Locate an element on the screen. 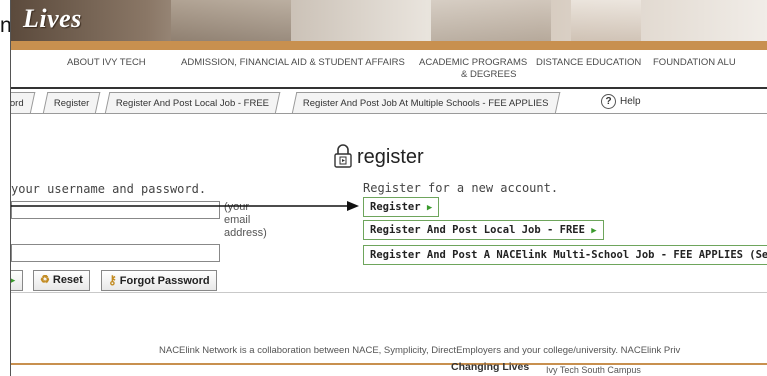 Image resolution: width=767 pixels, height=376 pixels. key-icon: ⚷ is located at coordinates (112, 280).